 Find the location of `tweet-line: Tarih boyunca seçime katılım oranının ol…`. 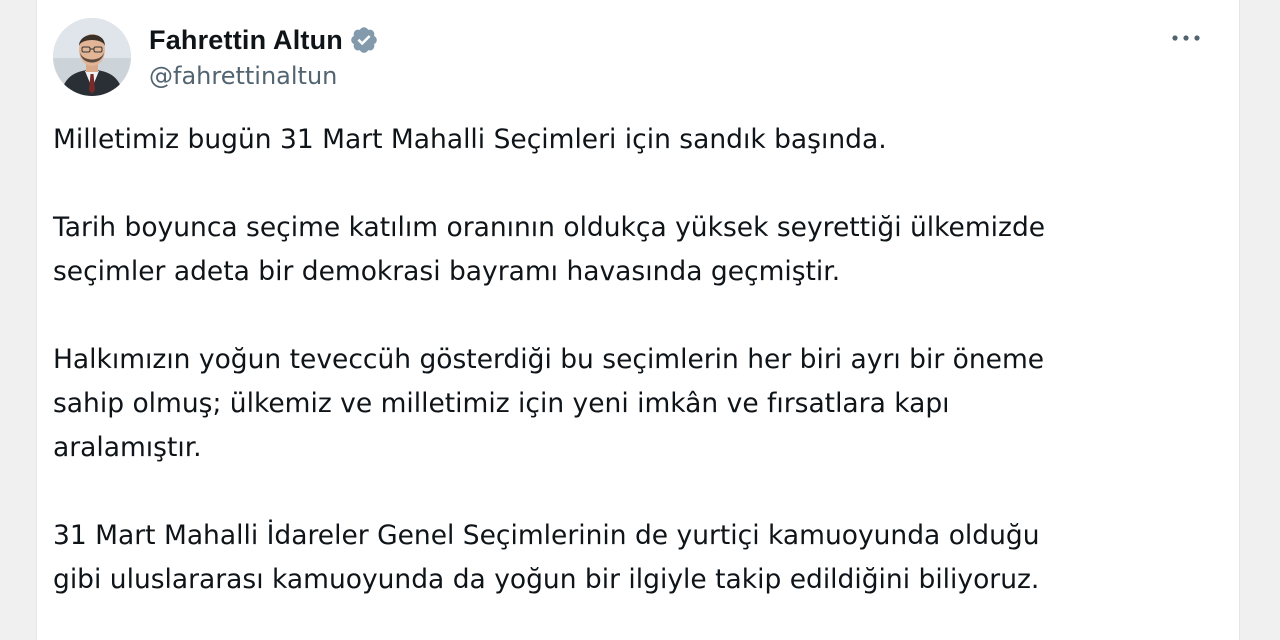

tweet-line: Tarih boyunca seçime katılım oranının ol… is located at coordinates (549, 227).